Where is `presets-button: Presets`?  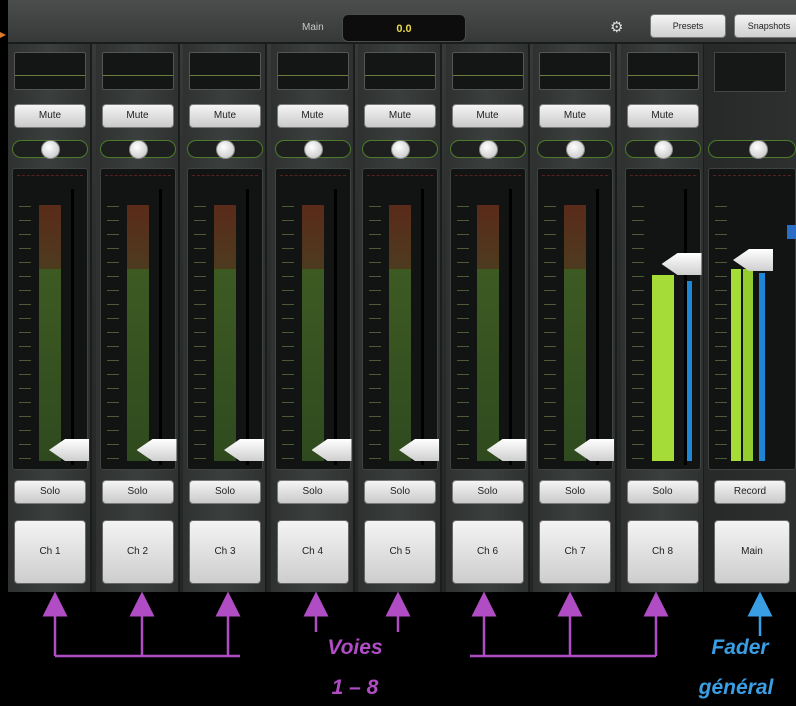 presets-button: Presets is located at coordinates (688, 26).